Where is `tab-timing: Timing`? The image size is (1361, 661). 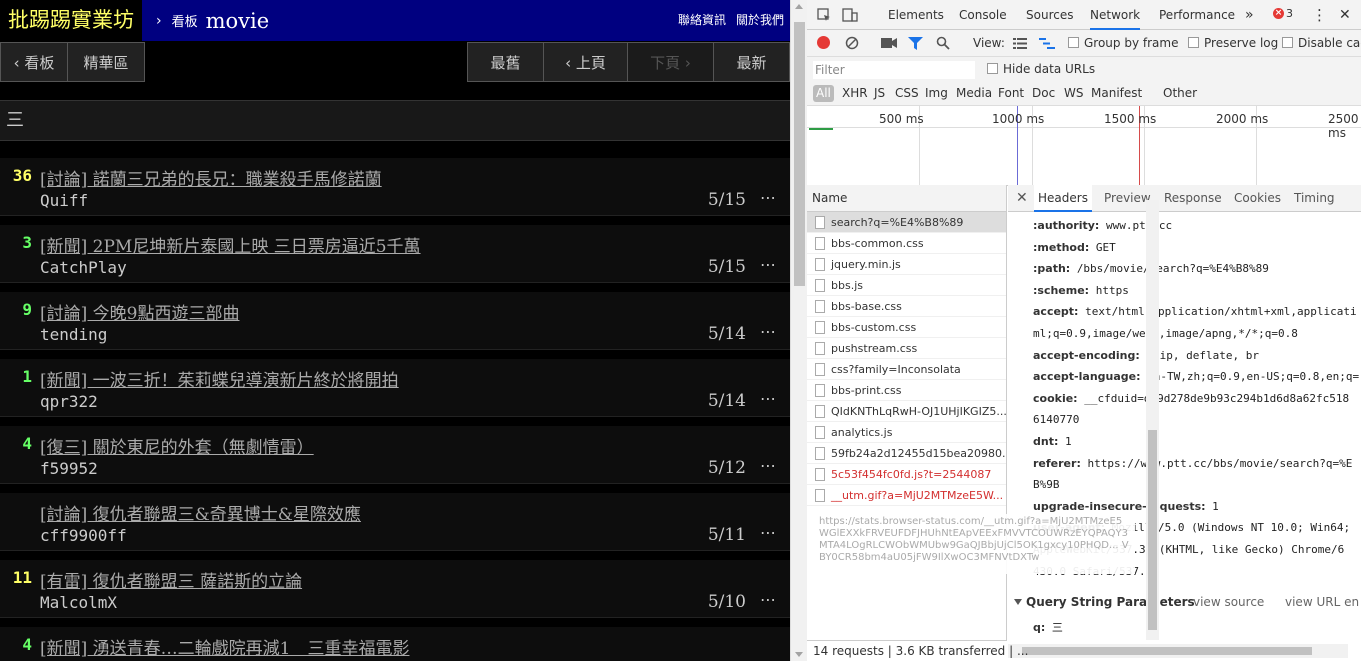 tab-timing: Timing is located at coordinates (1314, 198).